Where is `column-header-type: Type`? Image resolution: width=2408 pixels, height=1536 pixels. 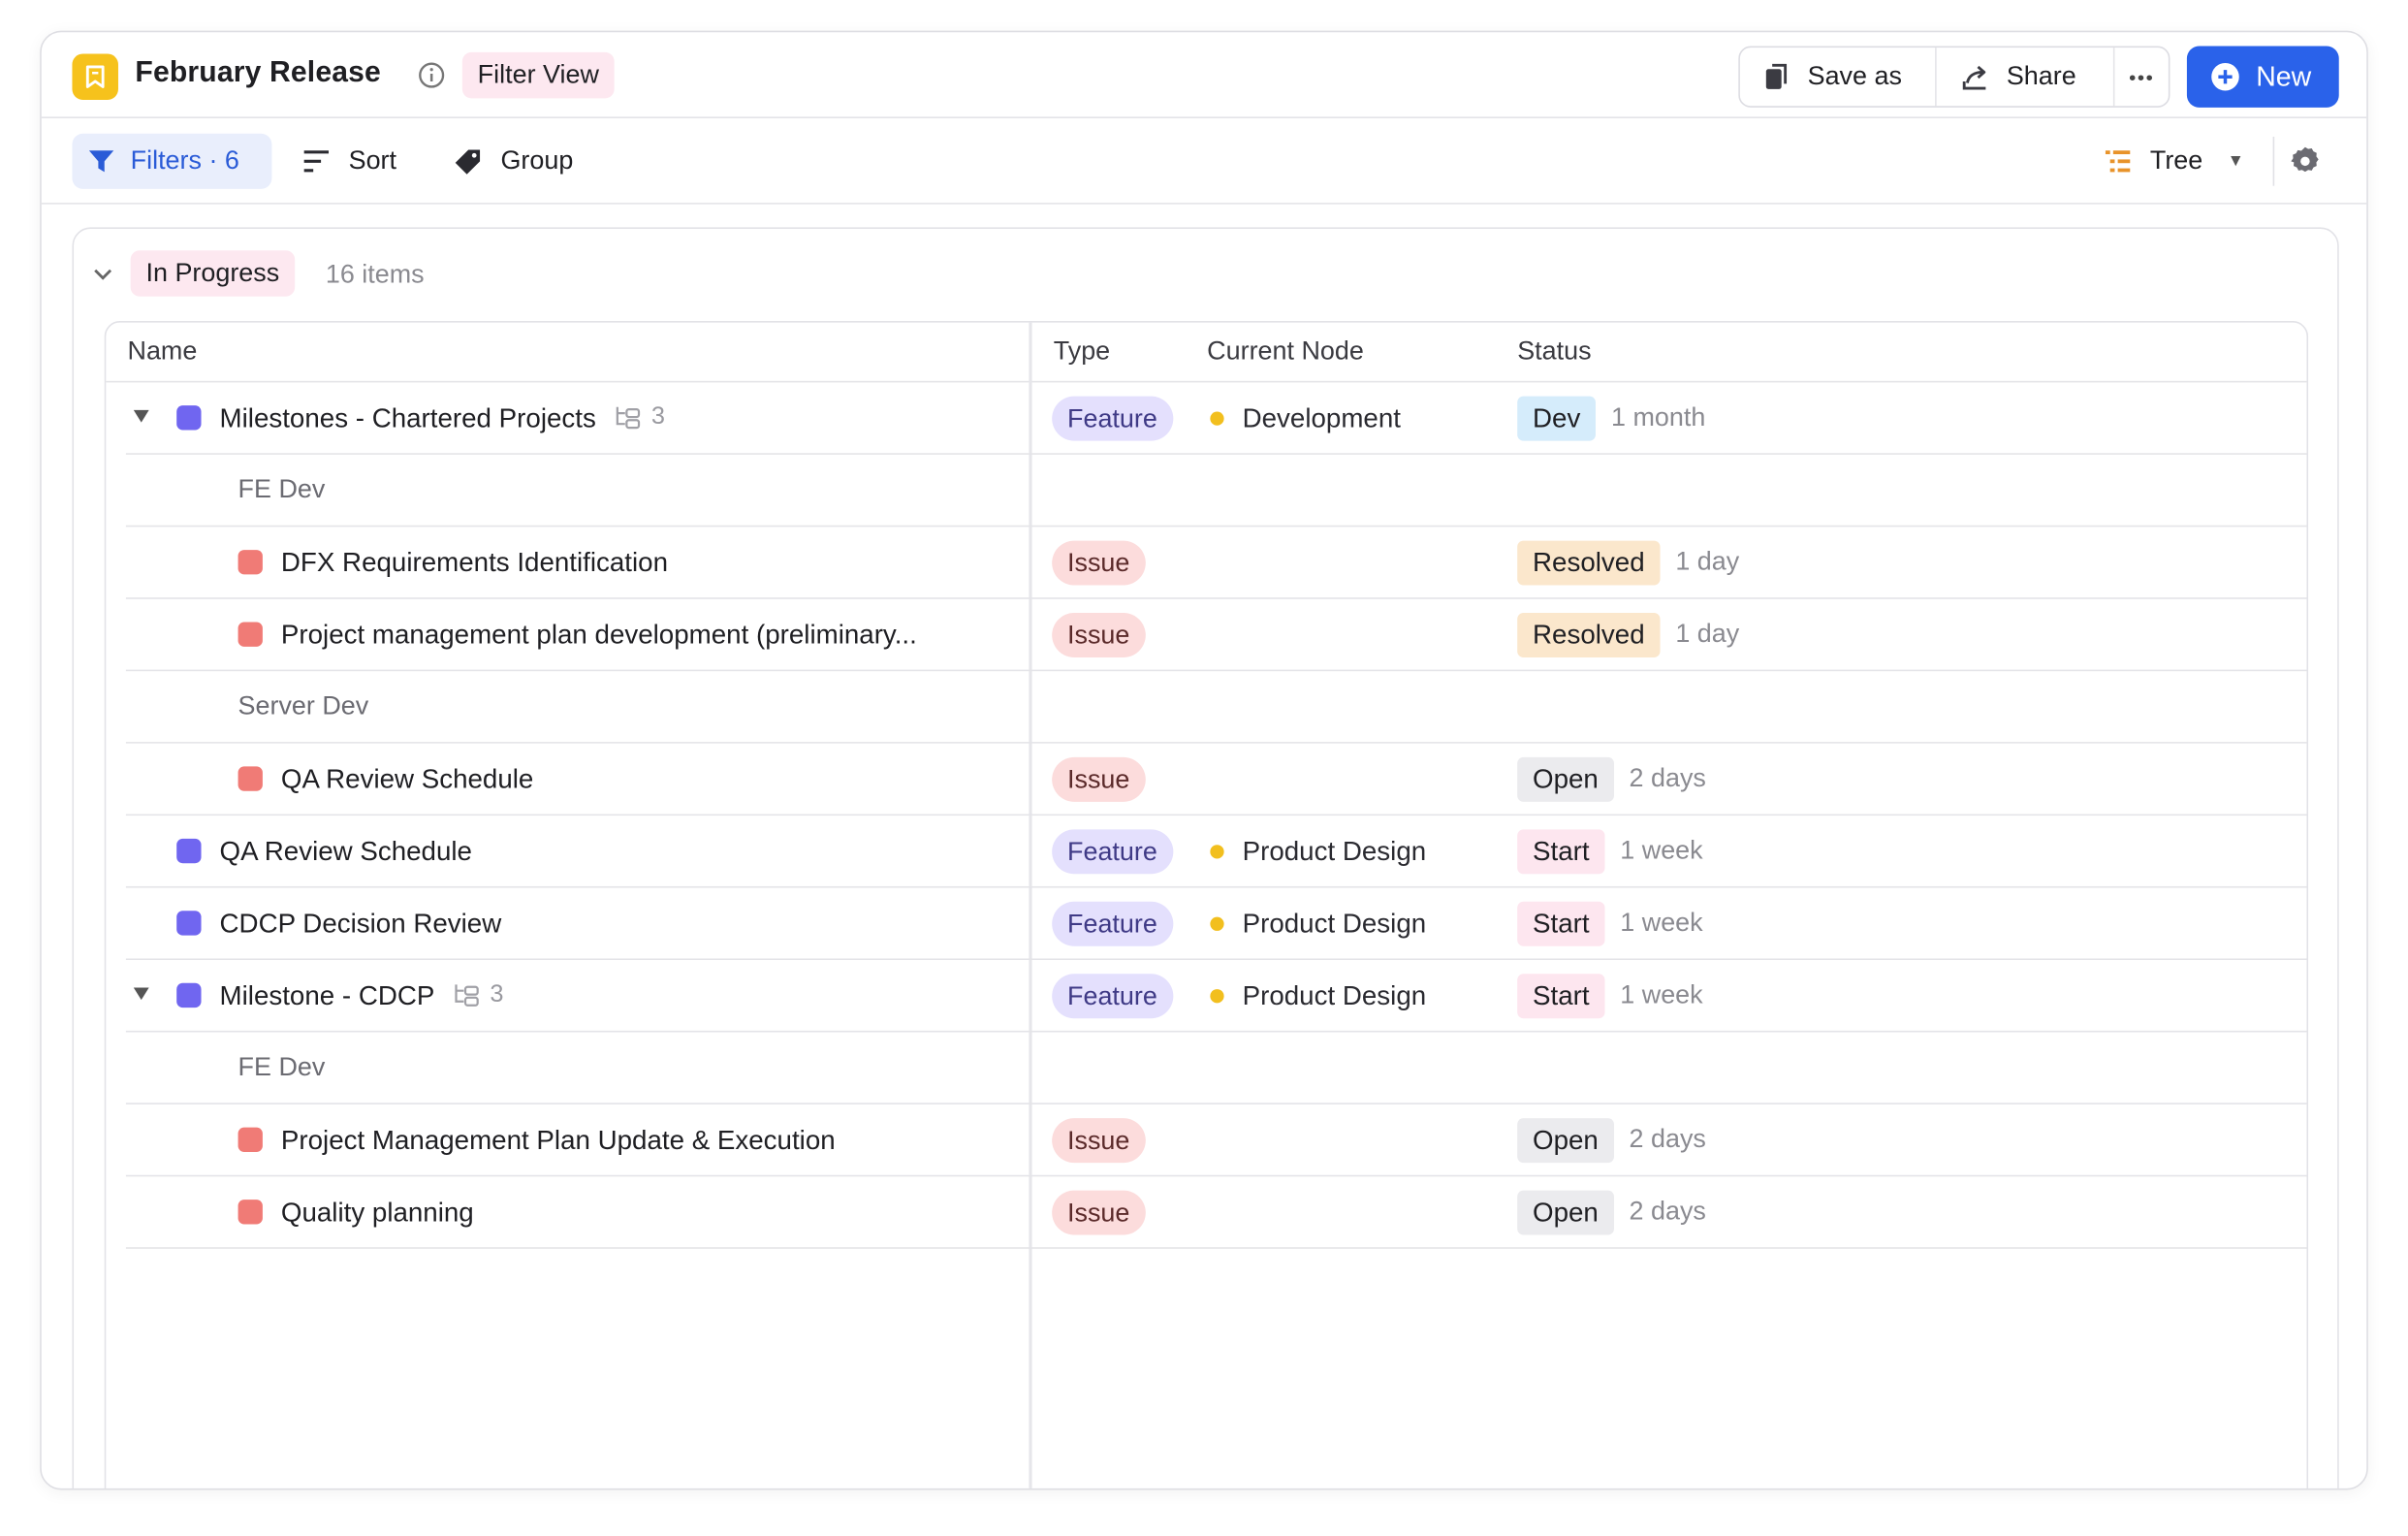
column-header-type: Type is located at coordinates (1082, 352).